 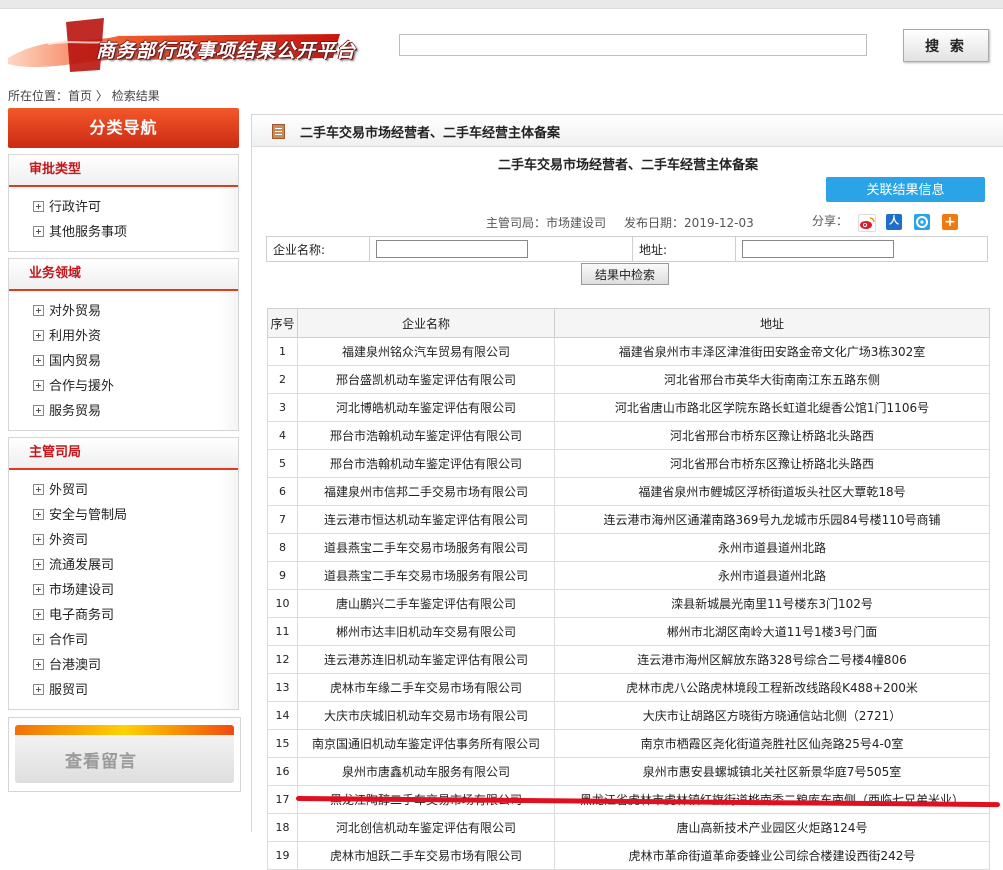 I want to click on table-cell-company: 唐山鹏兴二手车鉴定评估有限公司, so click(x=426, y=603).